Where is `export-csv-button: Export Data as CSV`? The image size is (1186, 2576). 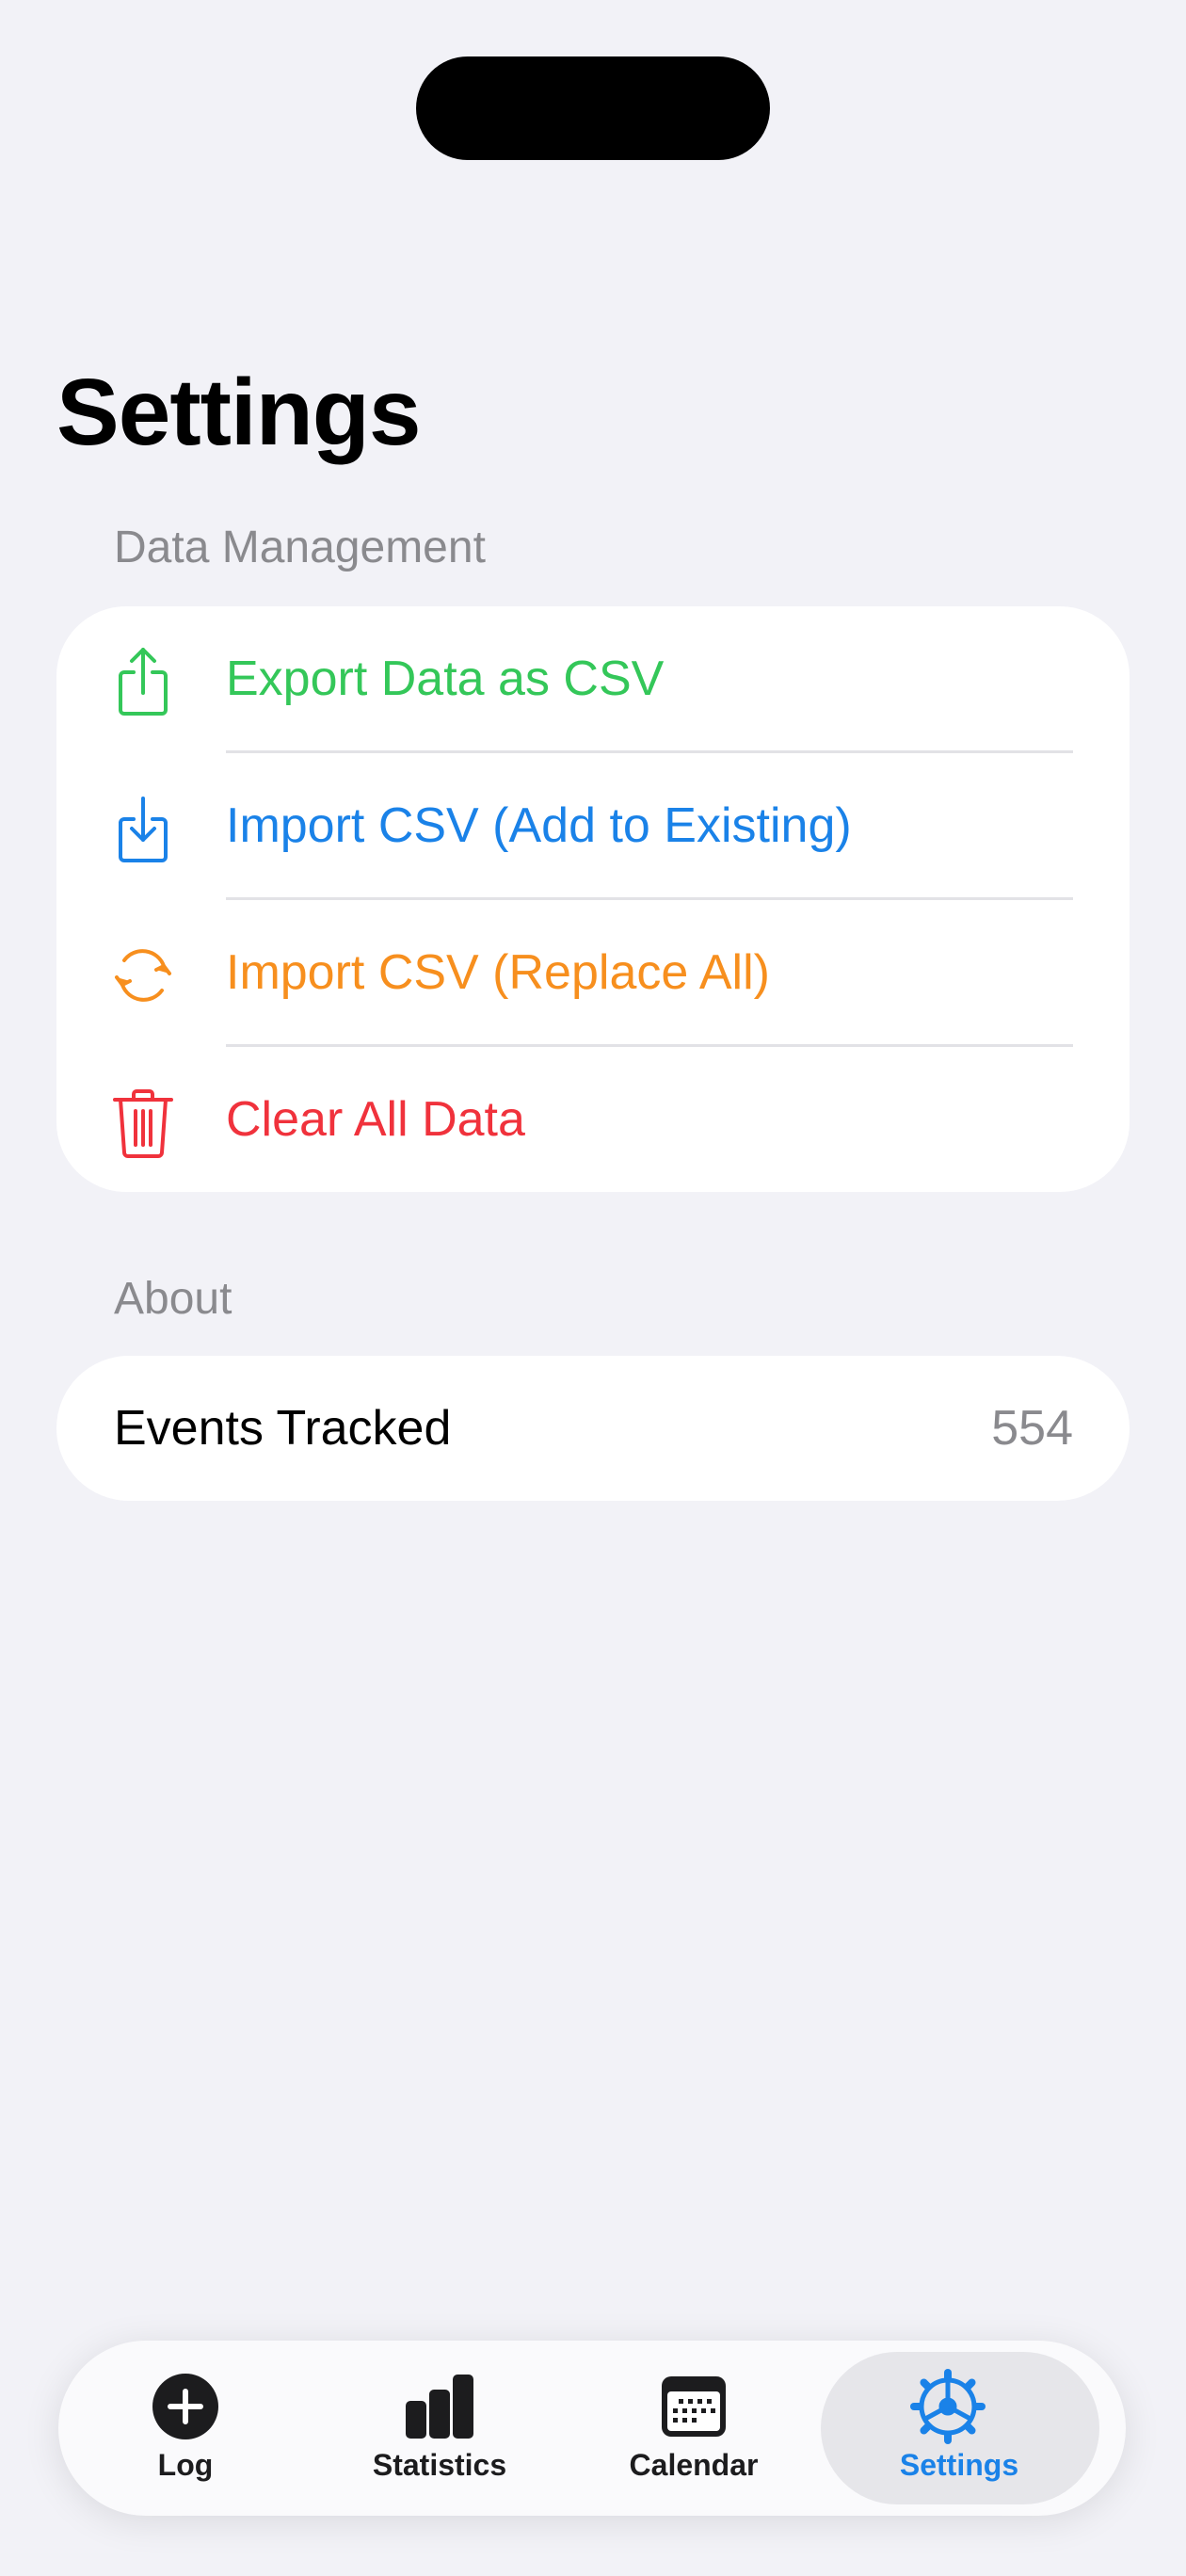
export-csv-button: Export Data as CSV is located at coordinates (593, 679).